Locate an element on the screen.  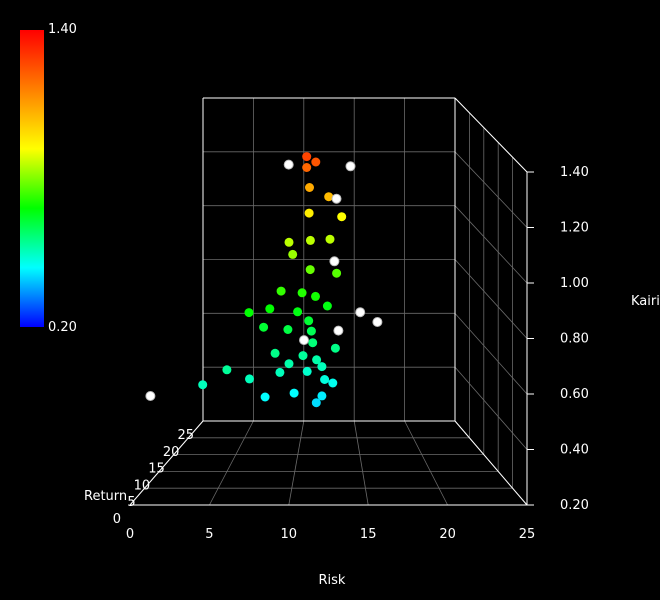
y-tick-label: 25 is located at coordinates (185, 435).